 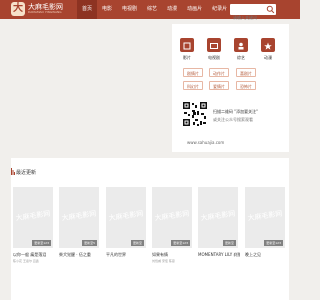 I want to click on logo-mark: 大, so click(x=18, y=9).